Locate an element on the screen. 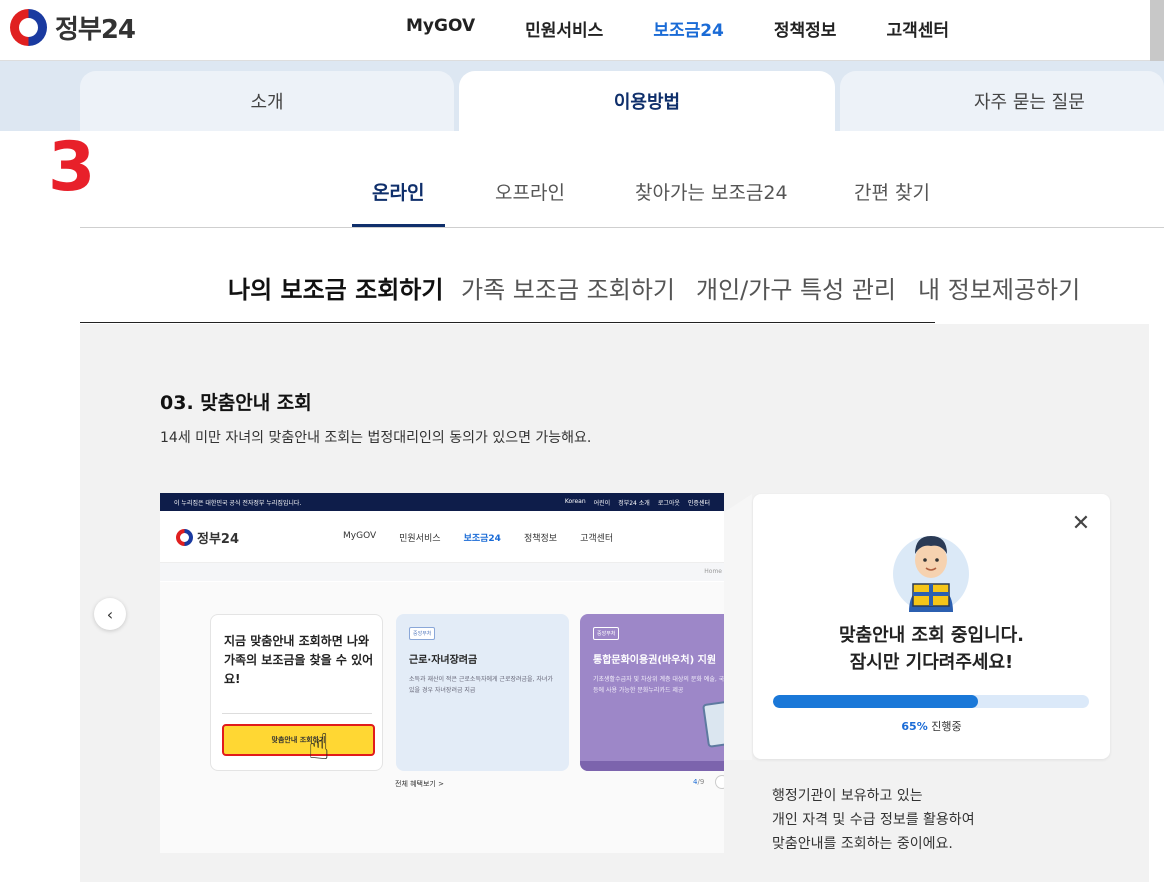 Image resolution: width=1164 pixels, height=895 pixels. content-tabs-divider is located at coordinates (507, 322).